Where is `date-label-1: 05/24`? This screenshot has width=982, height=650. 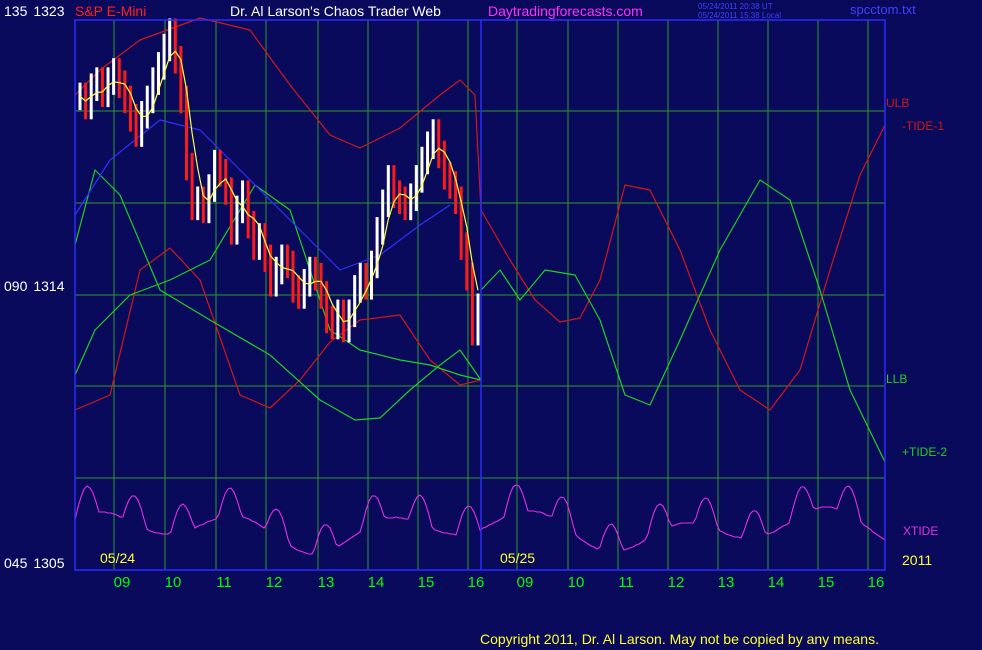 date-label-1: 05/24 is located at coordinates (117, 558).